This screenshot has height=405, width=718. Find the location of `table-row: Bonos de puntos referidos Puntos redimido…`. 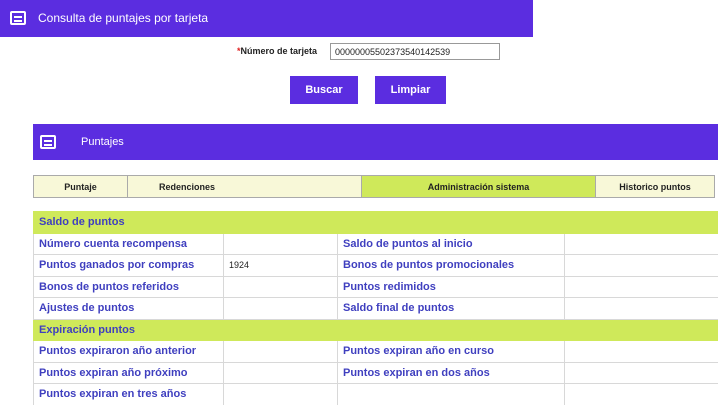

table-row: Bonos de puntos referidos Puntos redimido… is located at coordinates (375, 286).